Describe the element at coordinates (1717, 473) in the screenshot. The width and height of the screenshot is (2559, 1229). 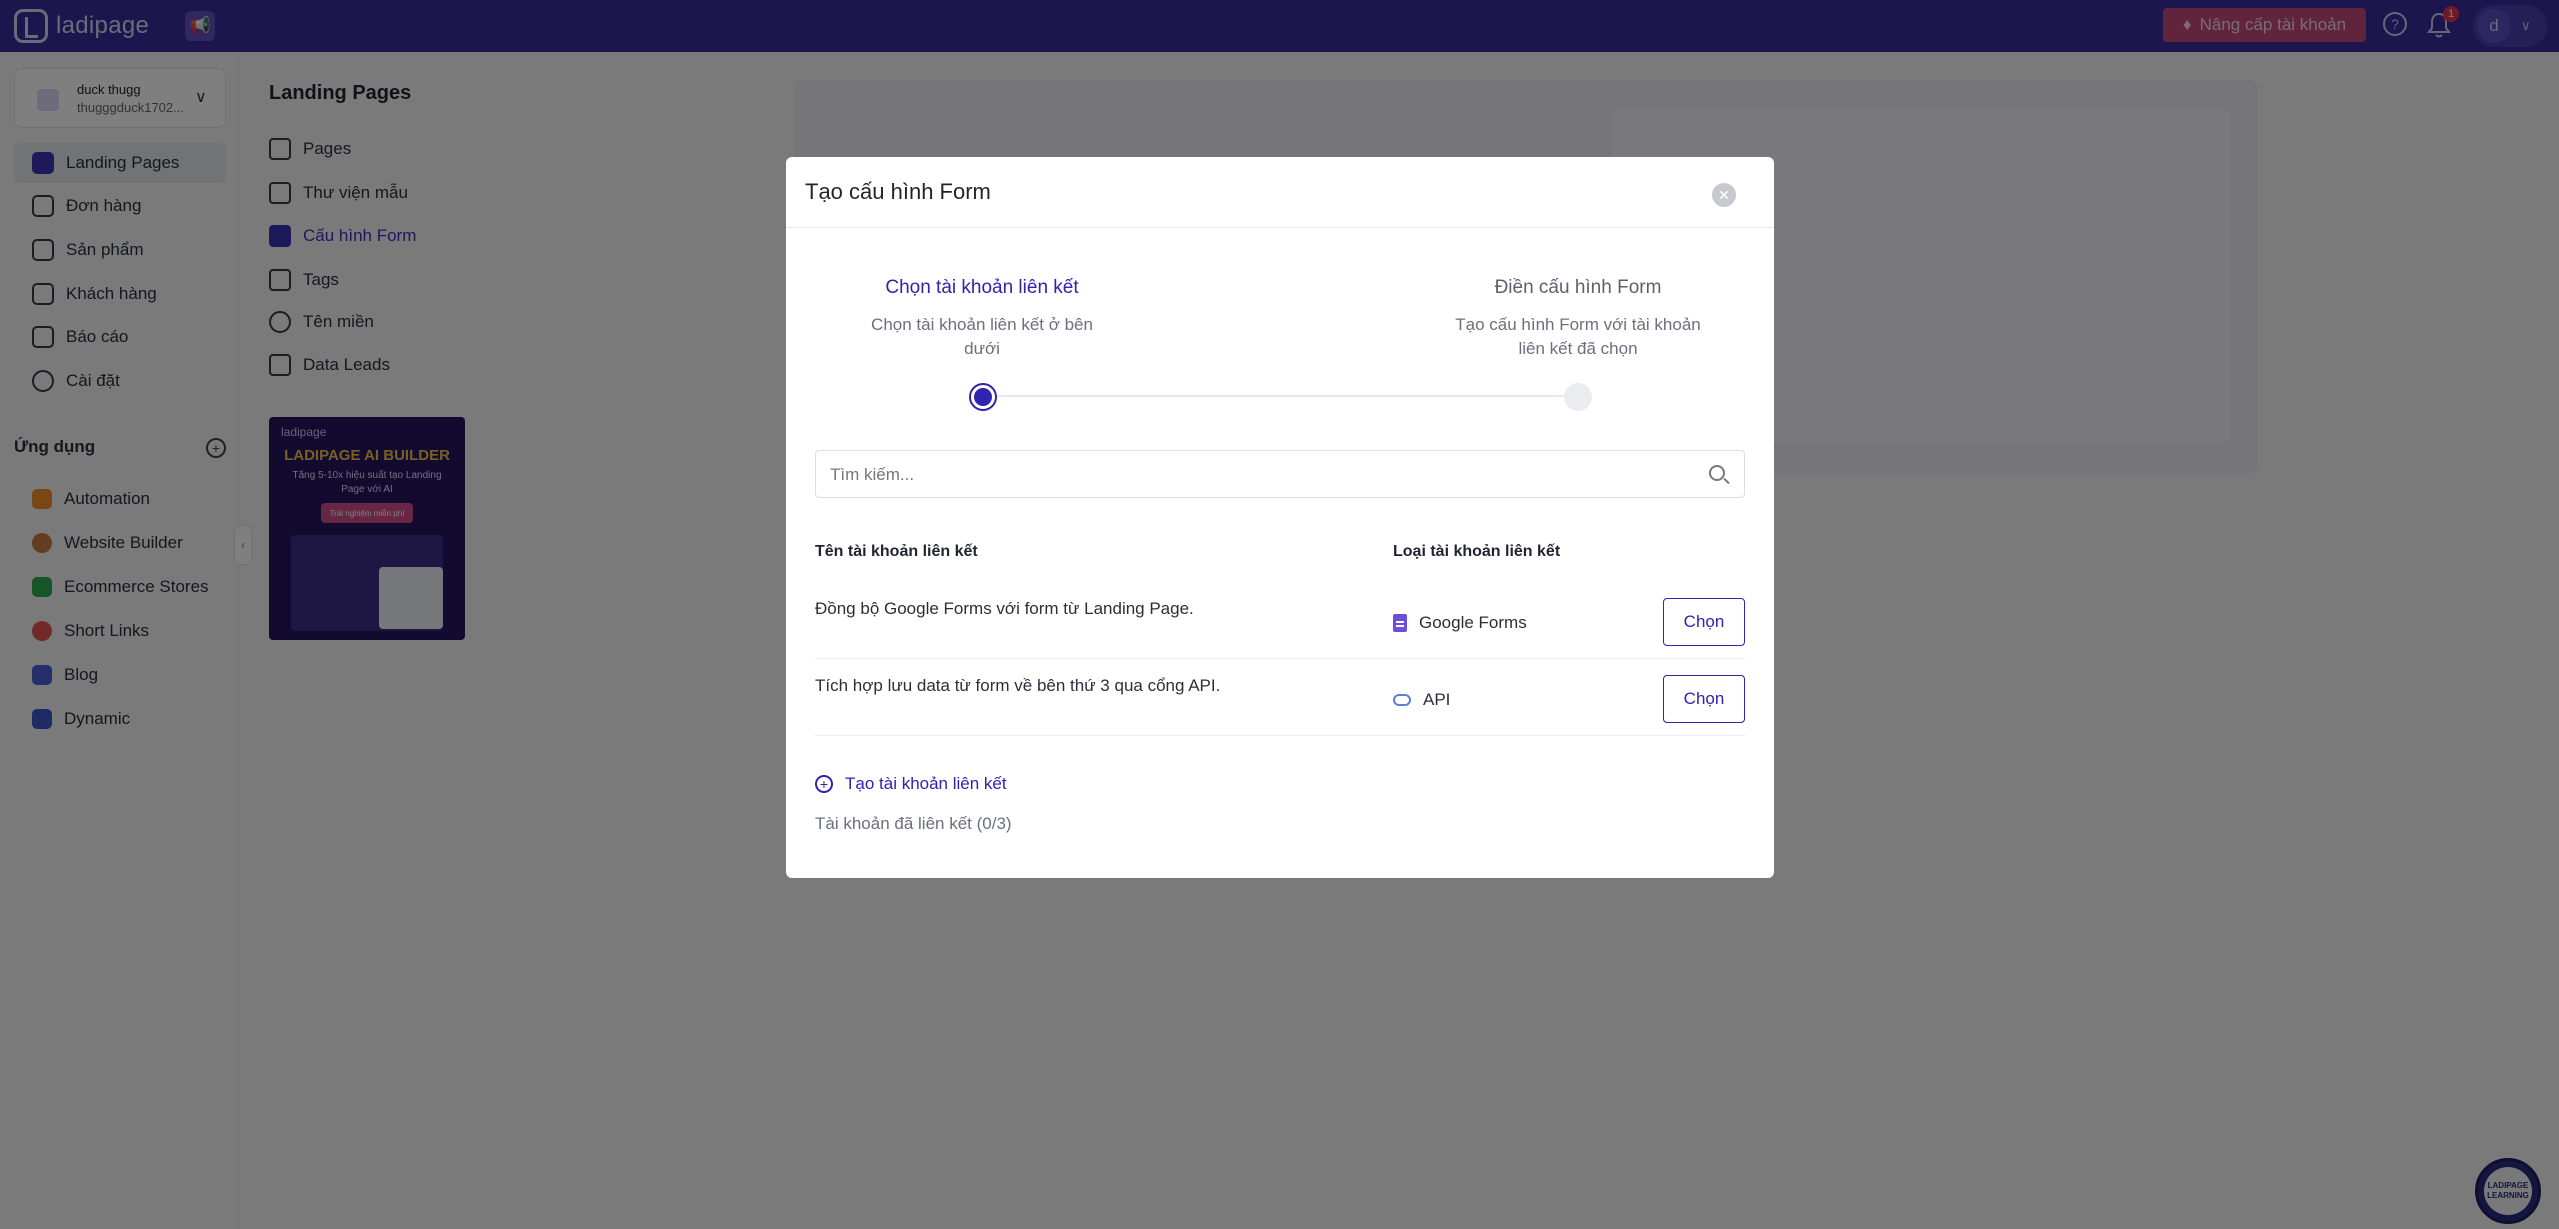
I see `search-icon` at that location.